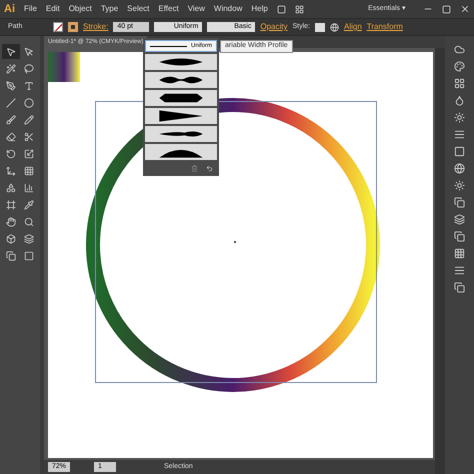 This screenshot has height=474, width=474. What do you see at coordinates (259, 9) in the screenshot?
I see `menu-item: Help` at bounding box center [259, 9].